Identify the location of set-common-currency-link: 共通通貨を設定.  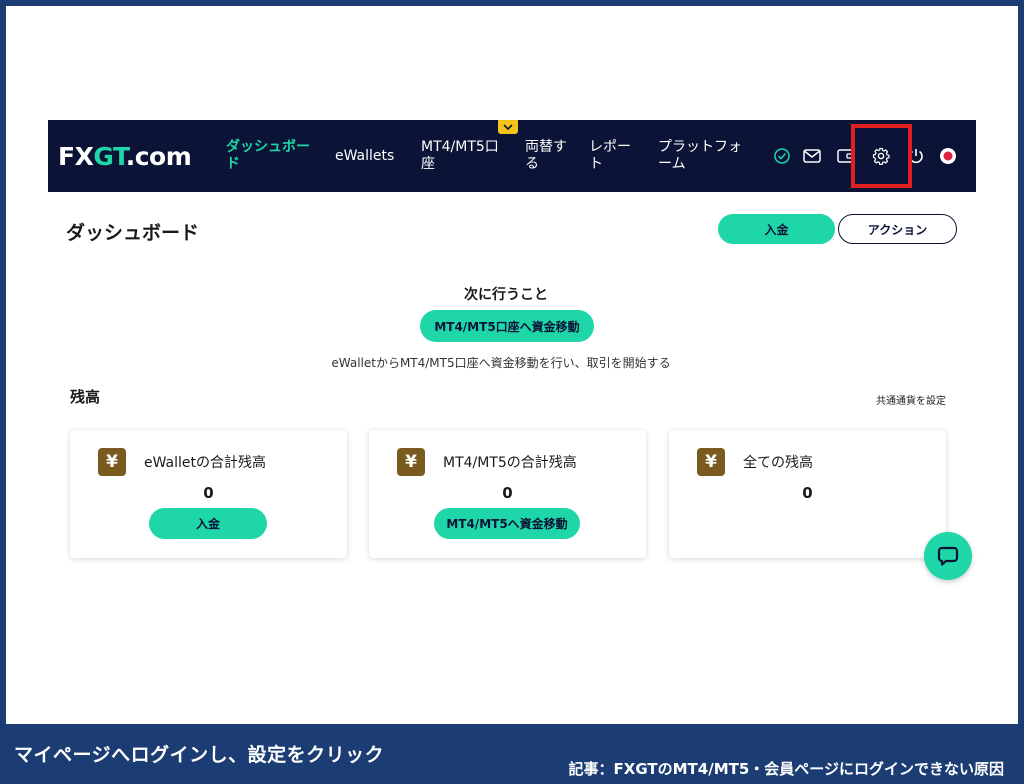
(911, 399).